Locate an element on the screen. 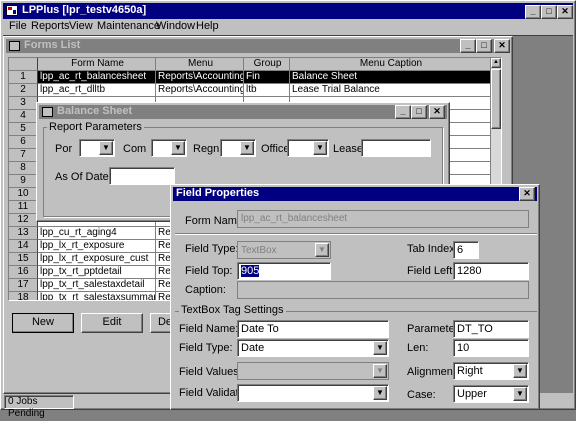 Image resolution: width=576 pixels, height=421 pixels. row-number: 3 is located at coordinates (23, 103).